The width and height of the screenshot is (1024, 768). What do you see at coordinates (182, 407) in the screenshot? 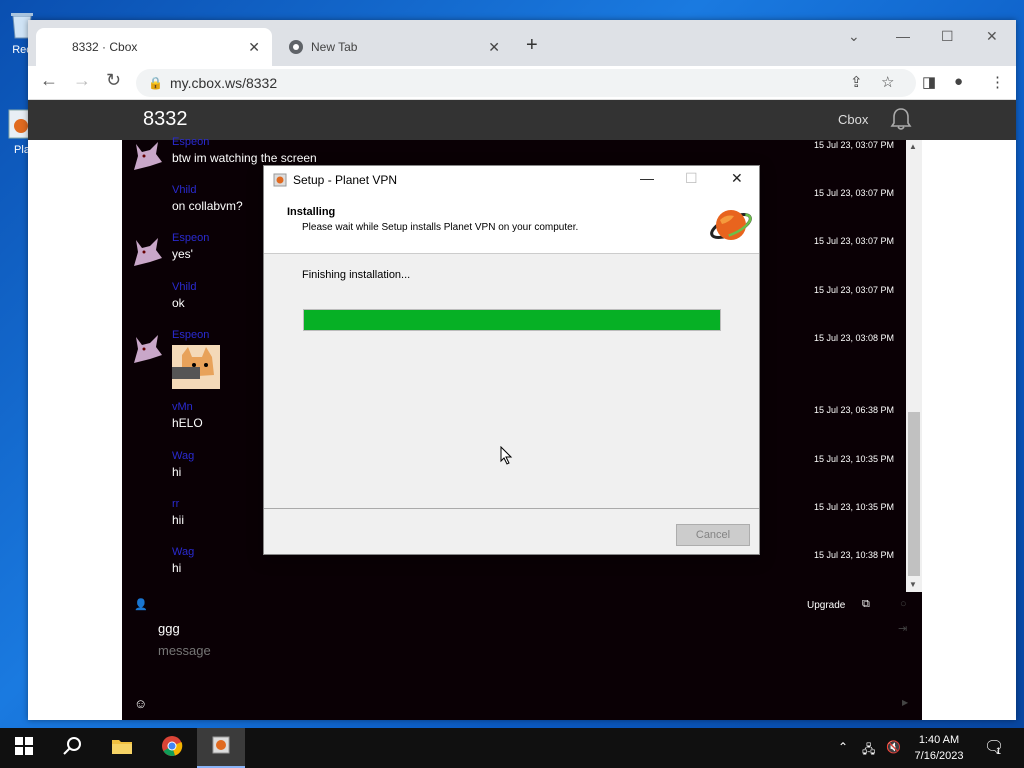
I see `chat-username: vMn` at bounding box center [182, 407].